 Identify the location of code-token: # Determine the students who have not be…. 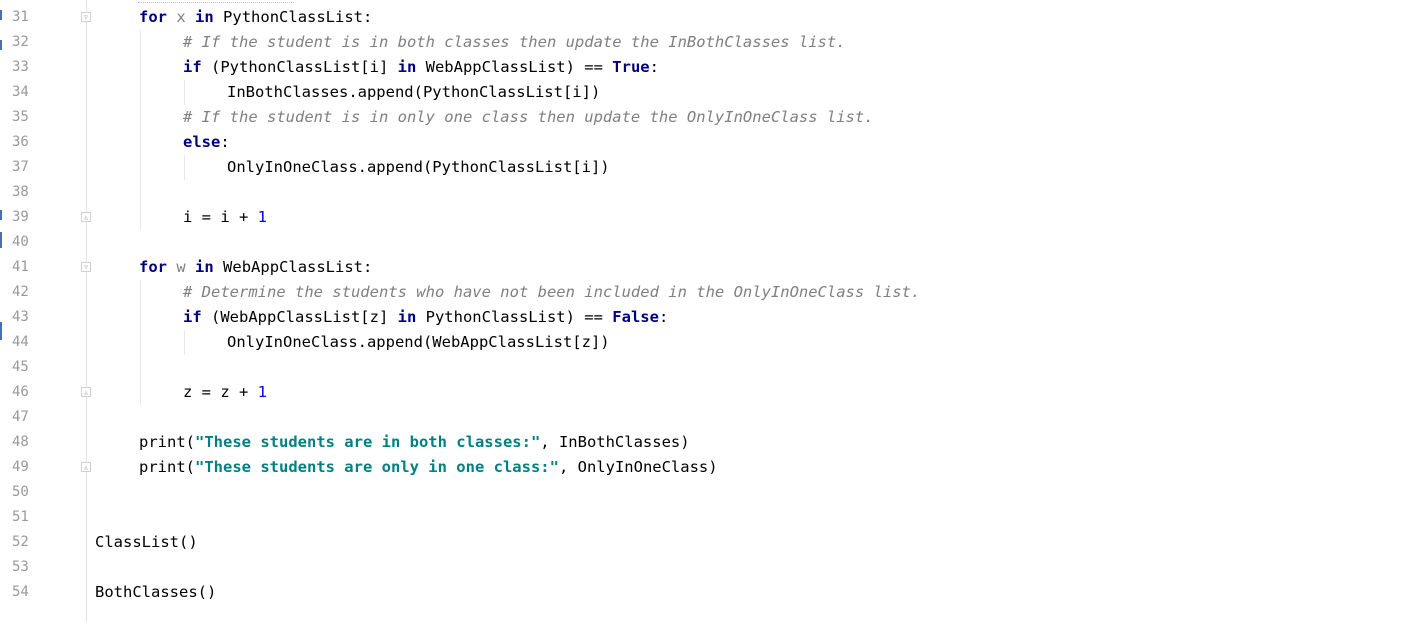
(552, 292).